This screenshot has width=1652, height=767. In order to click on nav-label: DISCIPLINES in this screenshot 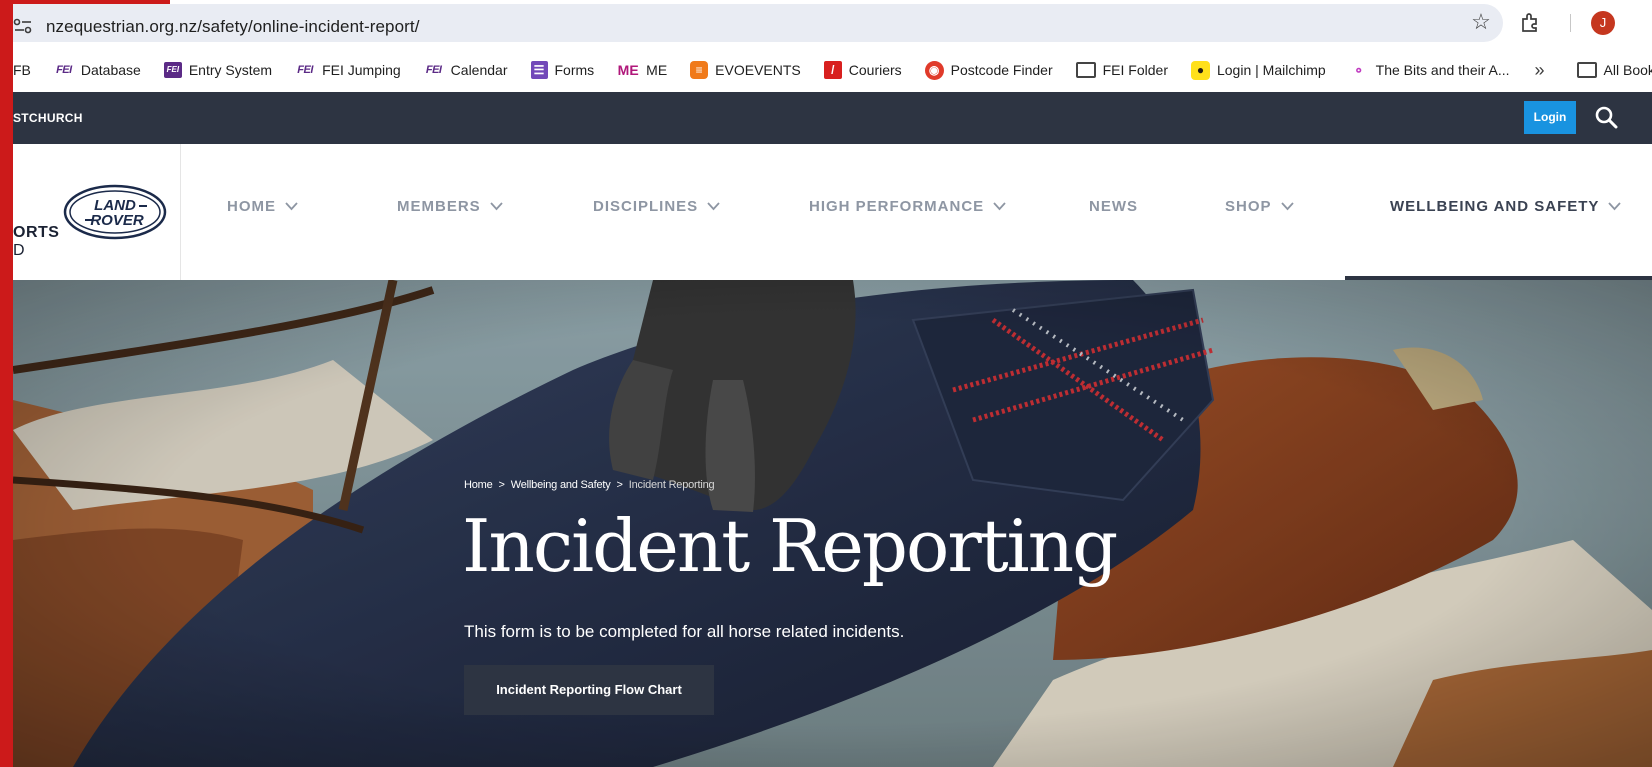, I will do `click(646, 206)`.